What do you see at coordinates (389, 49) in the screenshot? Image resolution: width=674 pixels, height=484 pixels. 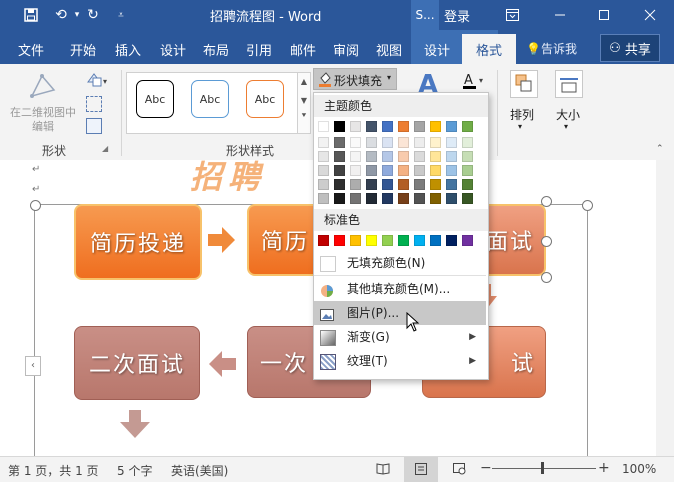 I see `tab-view: 视图` at bounding box center [389, 49].